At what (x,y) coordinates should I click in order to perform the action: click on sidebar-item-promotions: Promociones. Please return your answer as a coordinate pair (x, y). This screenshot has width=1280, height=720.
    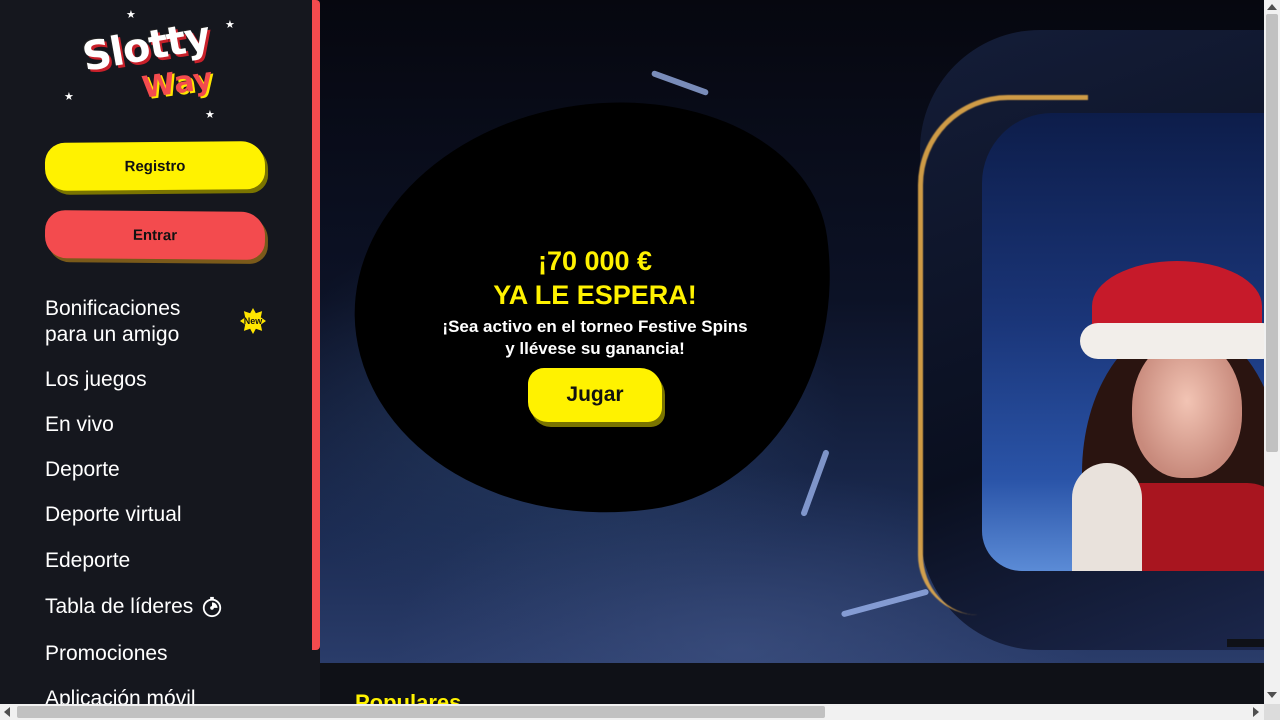
    Looking at the image, I should click on (175, 654).